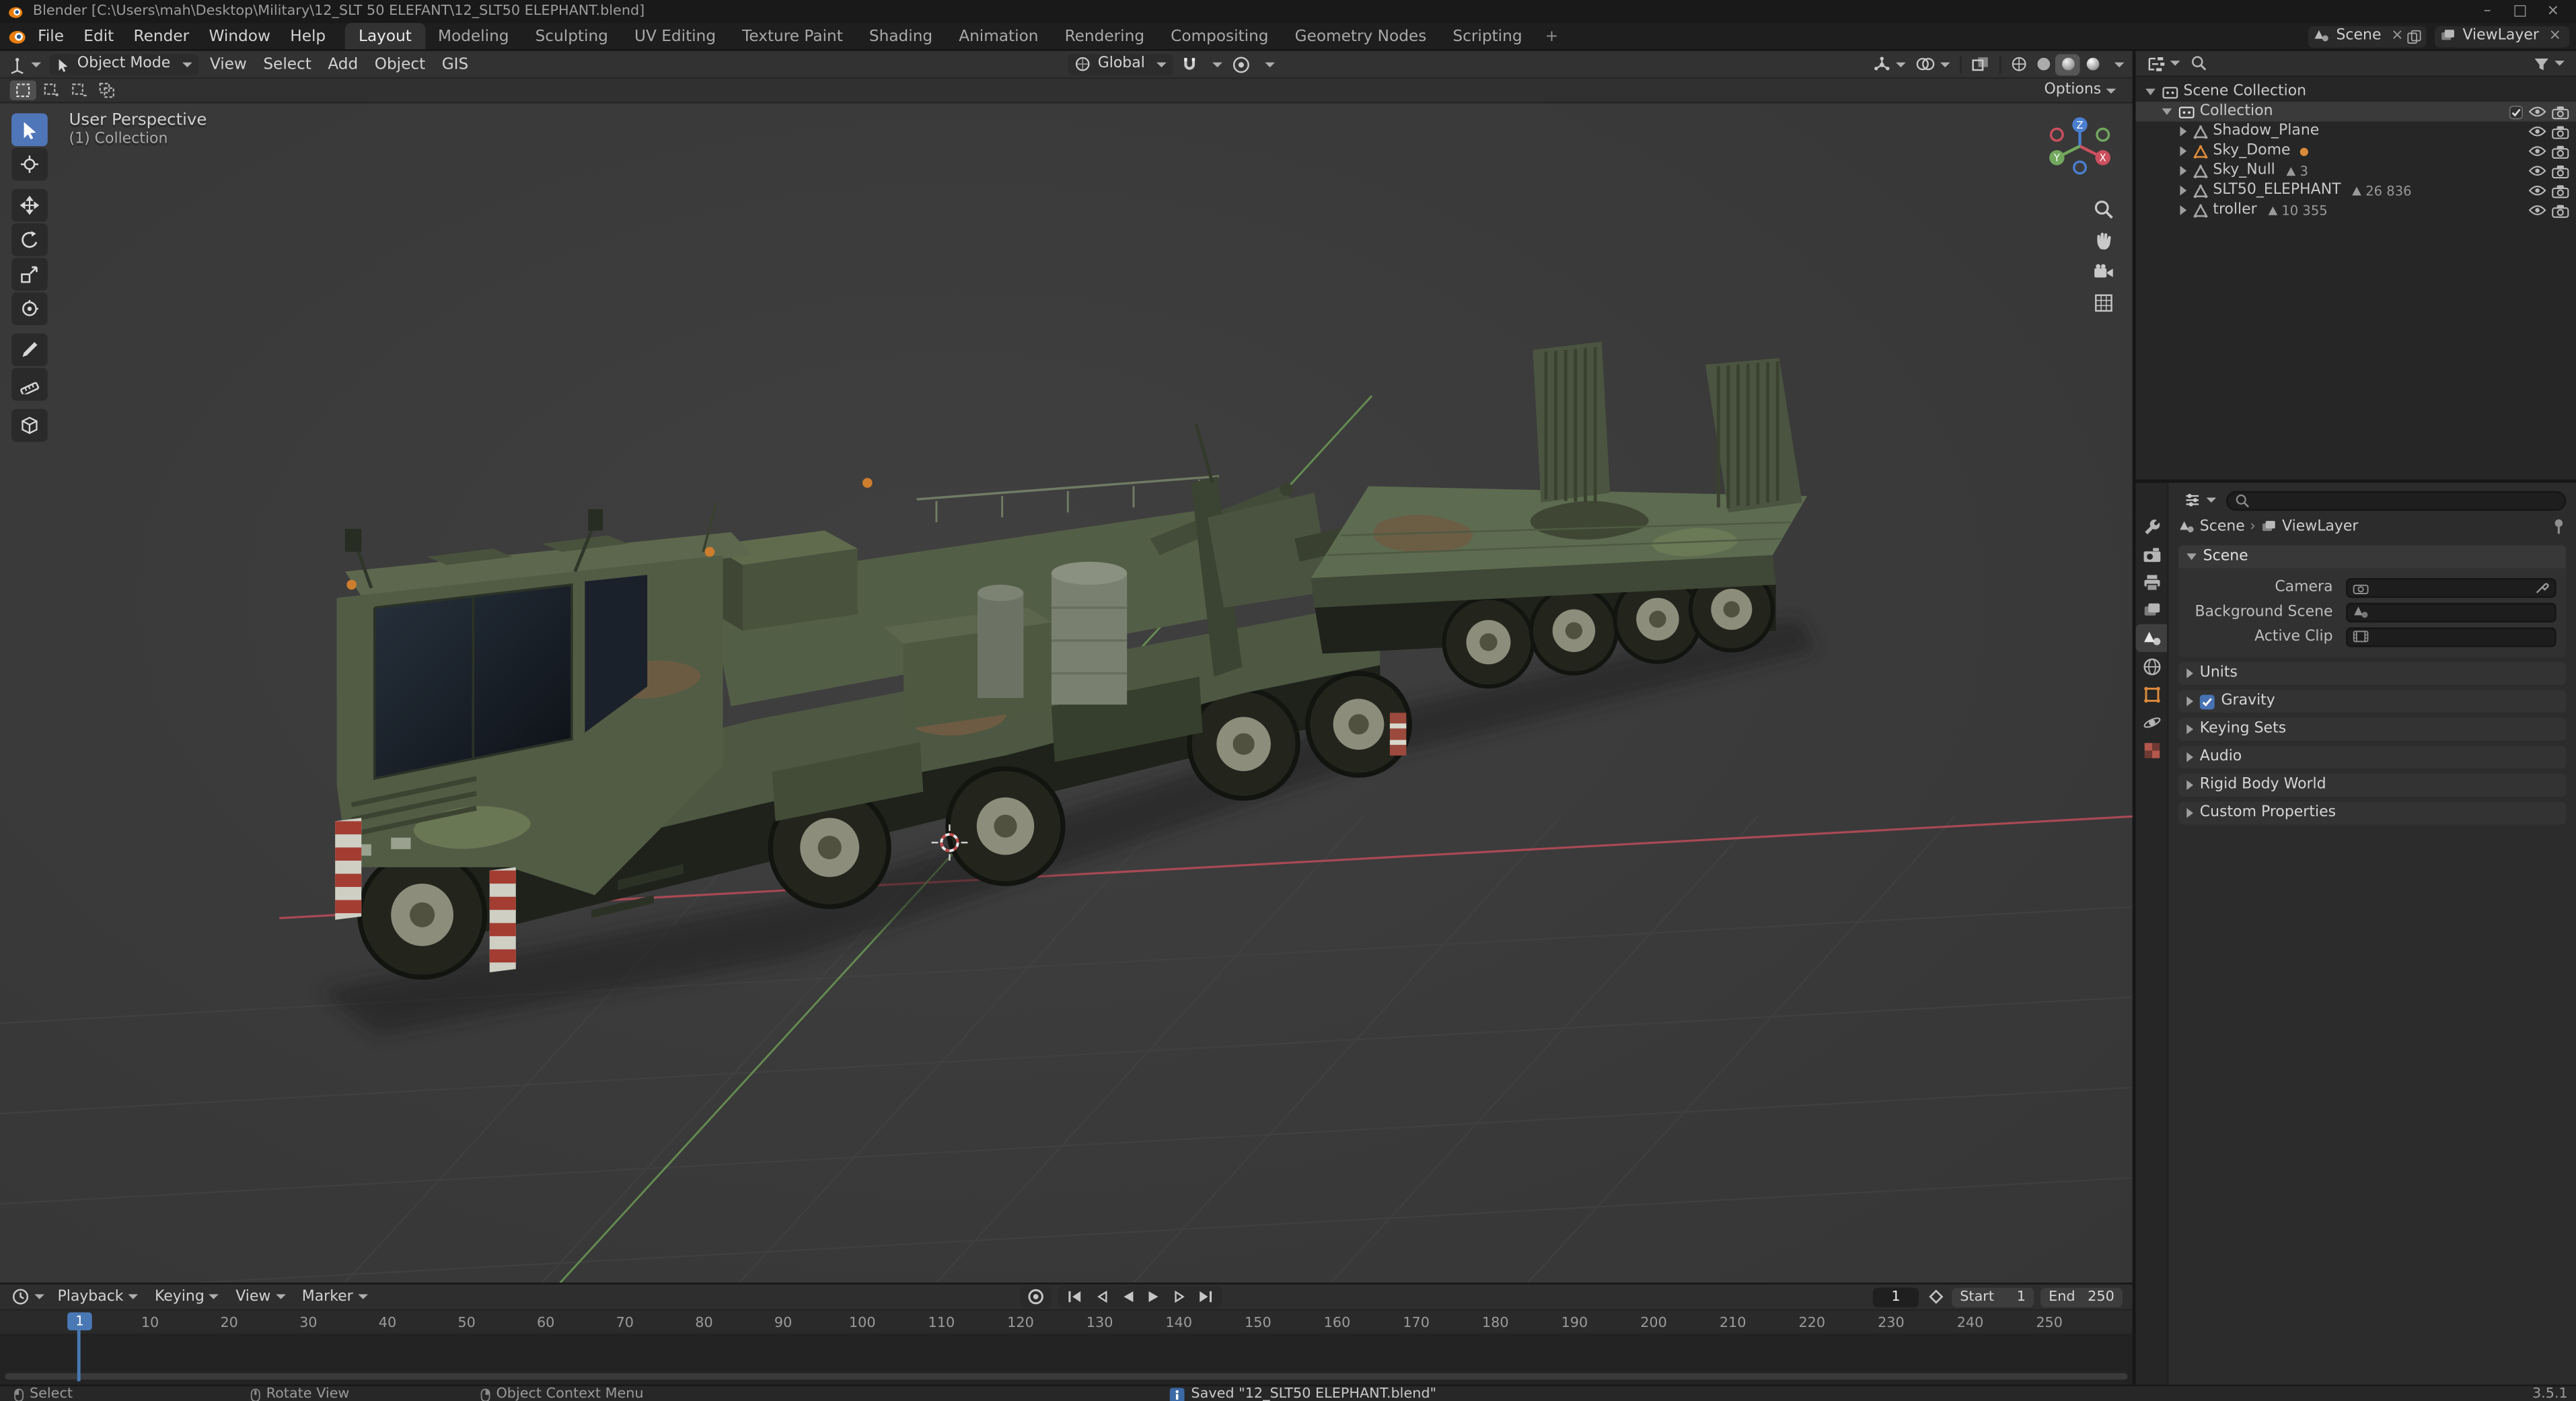  What do you see at coordinates (2356, 131) in the screenshot?
I see `outliner-item-row: Shadow_Plane` at bounding box center [2356, 131].